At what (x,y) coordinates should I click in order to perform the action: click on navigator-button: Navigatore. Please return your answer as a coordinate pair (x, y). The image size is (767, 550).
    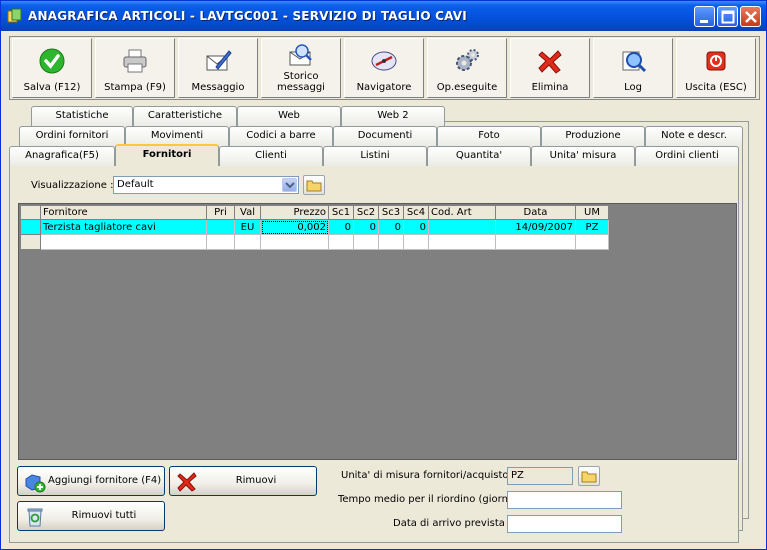
    Looking at the image, I should click on (384, 68).